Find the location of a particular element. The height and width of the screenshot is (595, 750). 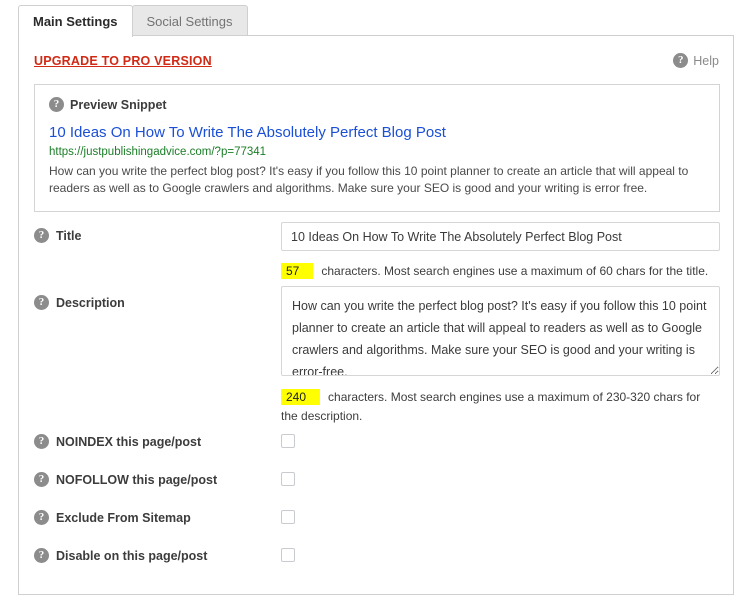

noindex-checkbox is located at coordinates (288, 441).